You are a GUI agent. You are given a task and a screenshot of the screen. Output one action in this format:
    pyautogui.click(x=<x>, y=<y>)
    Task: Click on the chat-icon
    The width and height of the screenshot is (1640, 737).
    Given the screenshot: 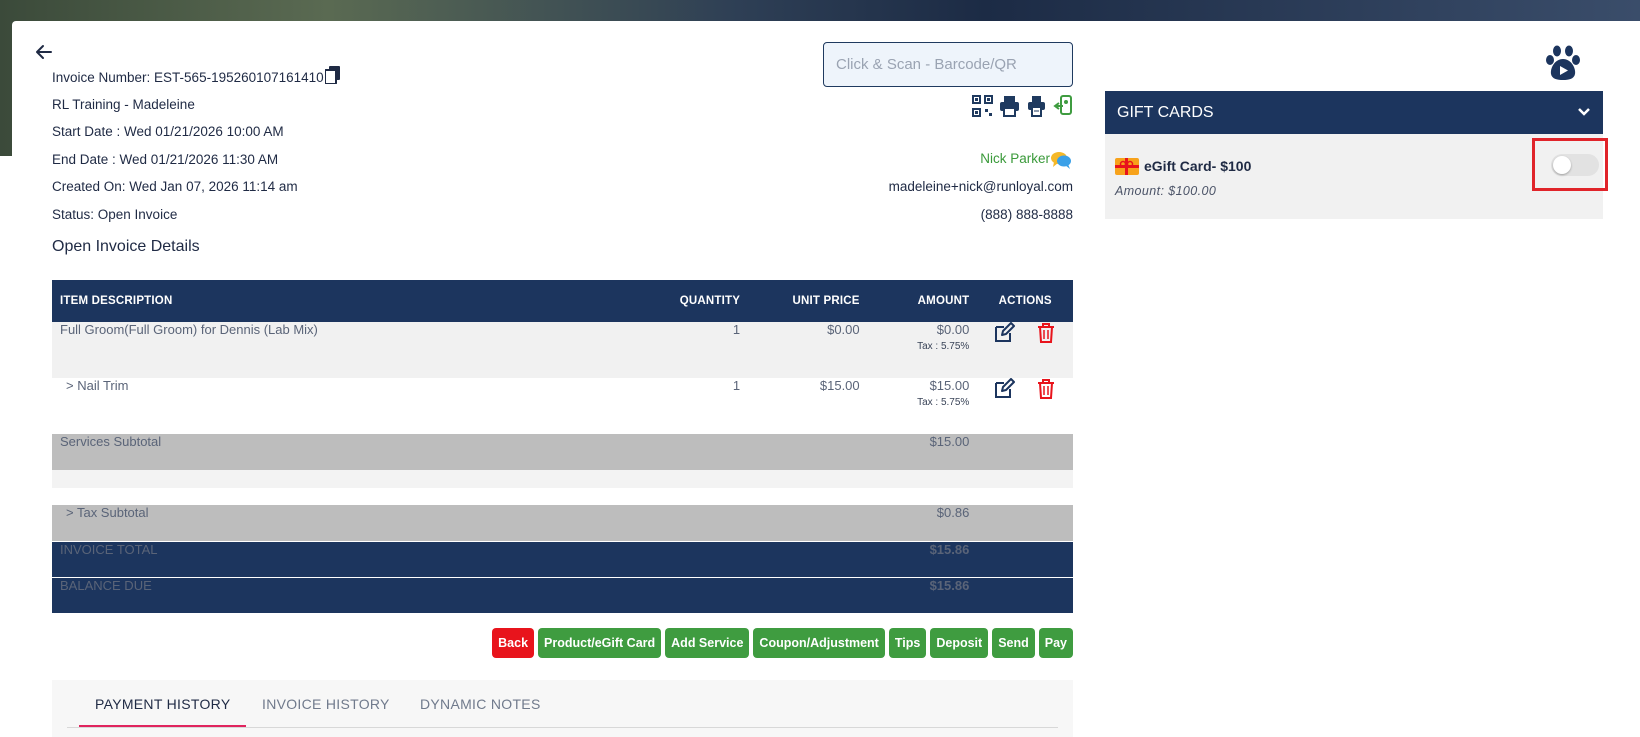 What is the action you would take?
    pyautogui.click(x=1061, y=160)
    